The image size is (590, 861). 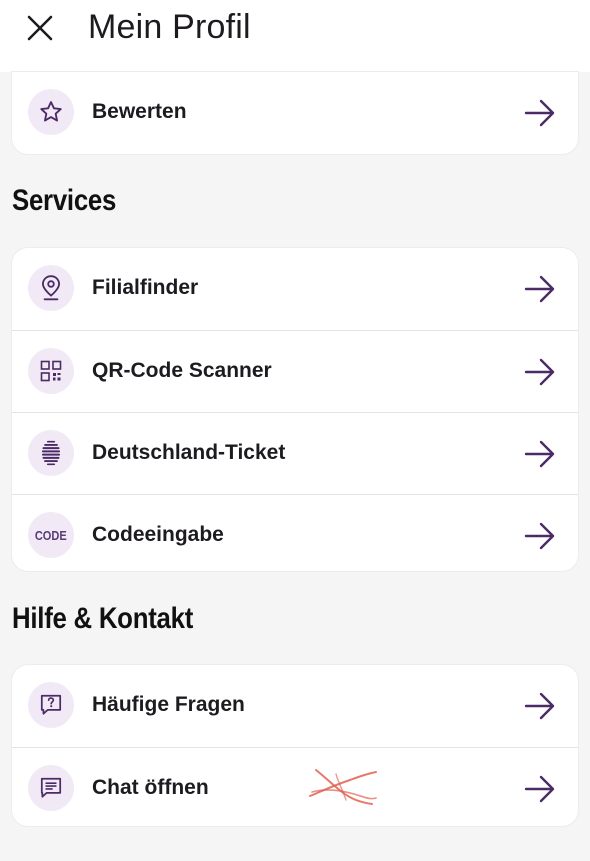 I want to click on location-pin-icon, so click(x=51, y=288).